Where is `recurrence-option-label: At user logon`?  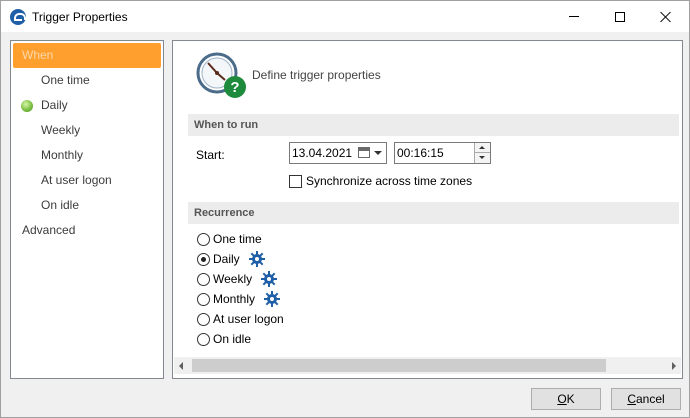
recurrence-option-label: At user logon is located at coordinates (248, 319).